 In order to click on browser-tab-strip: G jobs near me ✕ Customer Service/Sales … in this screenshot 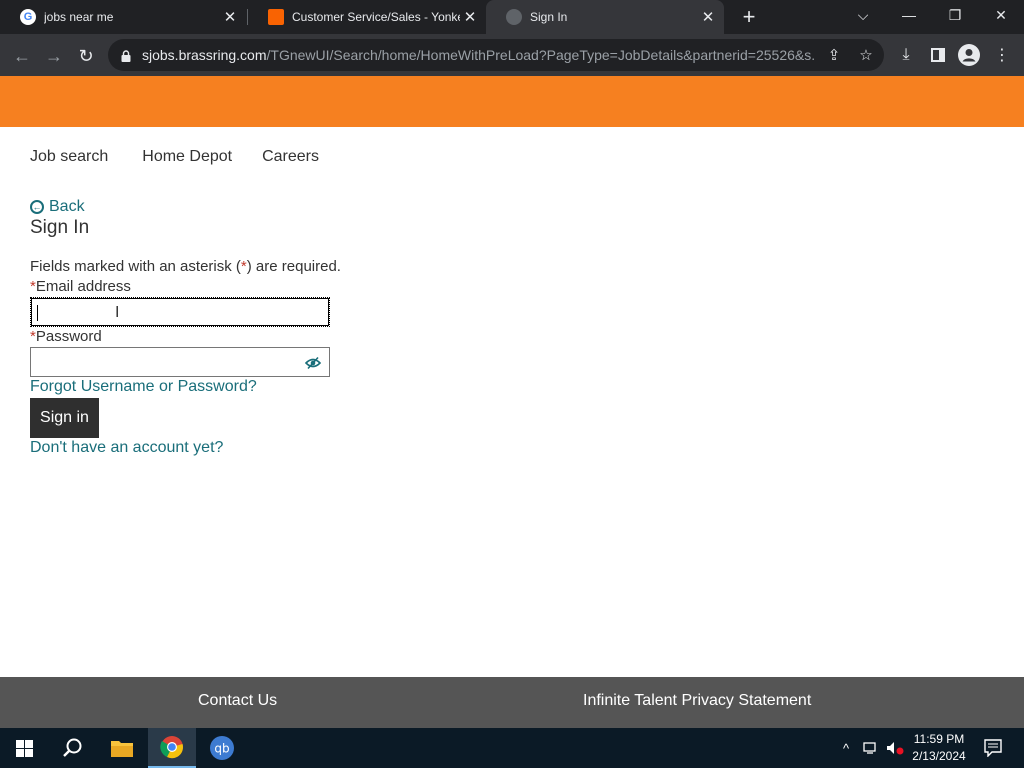, I will do `click(512, 17)`.